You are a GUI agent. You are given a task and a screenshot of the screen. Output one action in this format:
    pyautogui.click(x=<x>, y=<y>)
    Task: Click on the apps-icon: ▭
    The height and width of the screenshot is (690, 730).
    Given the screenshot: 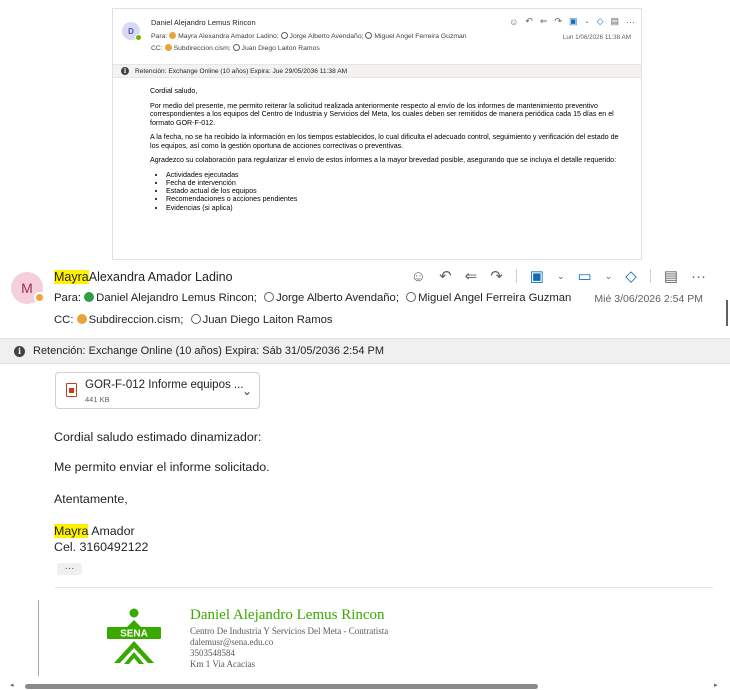 What is the action you would take?
    pyautogui.click(x=585, y=276)
    